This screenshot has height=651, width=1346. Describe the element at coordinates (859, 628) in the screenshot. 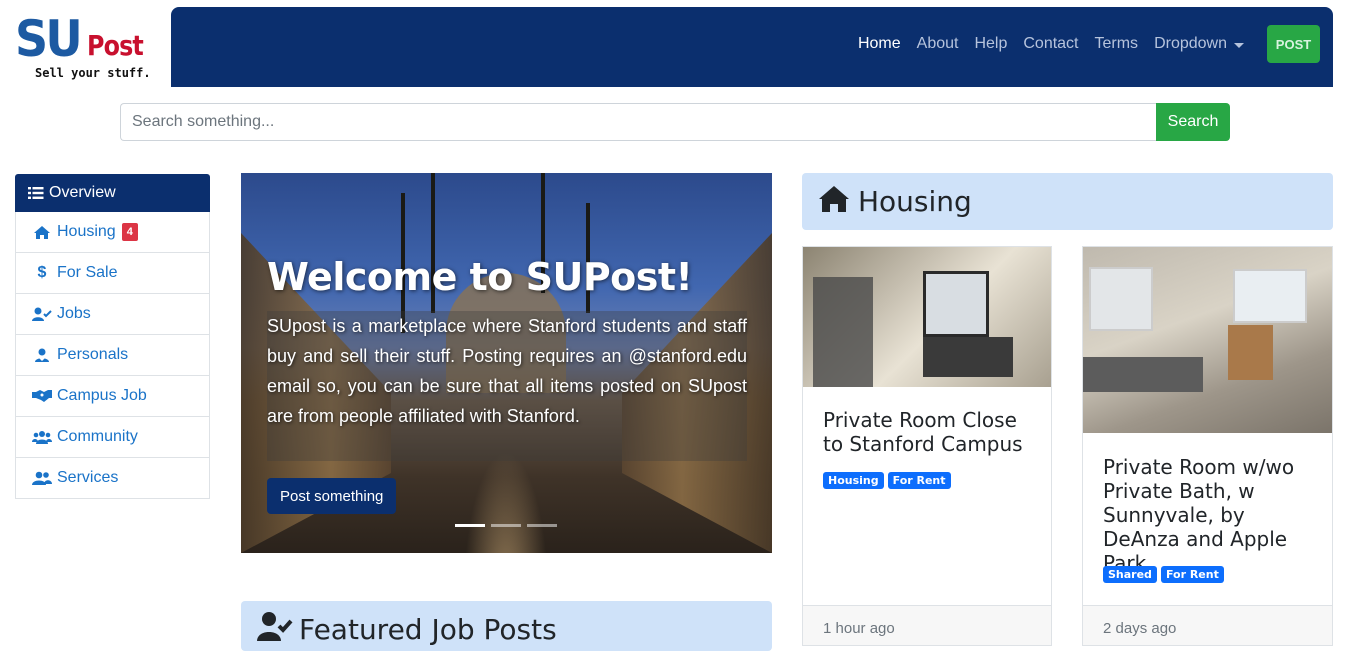

I see `listing-timestamp: 1 hour ago` at that location.